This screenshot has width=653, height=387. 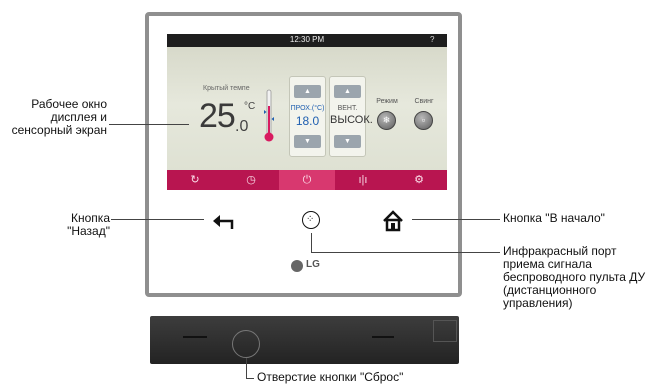 I want to click on room-temp-label: Крытый темпе, so click(x=226, y=88).